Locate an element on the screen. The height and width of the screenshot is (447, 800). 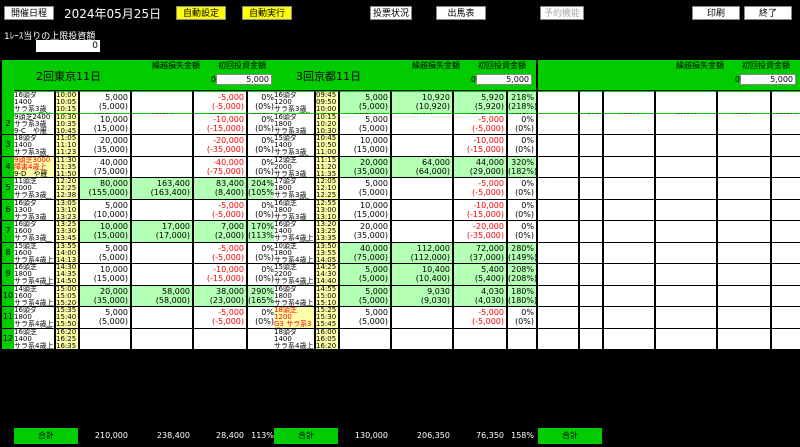
race-info: 16頭ダ1400サラ系4歳上16-D 標準 is located at coordinates (294, 231).